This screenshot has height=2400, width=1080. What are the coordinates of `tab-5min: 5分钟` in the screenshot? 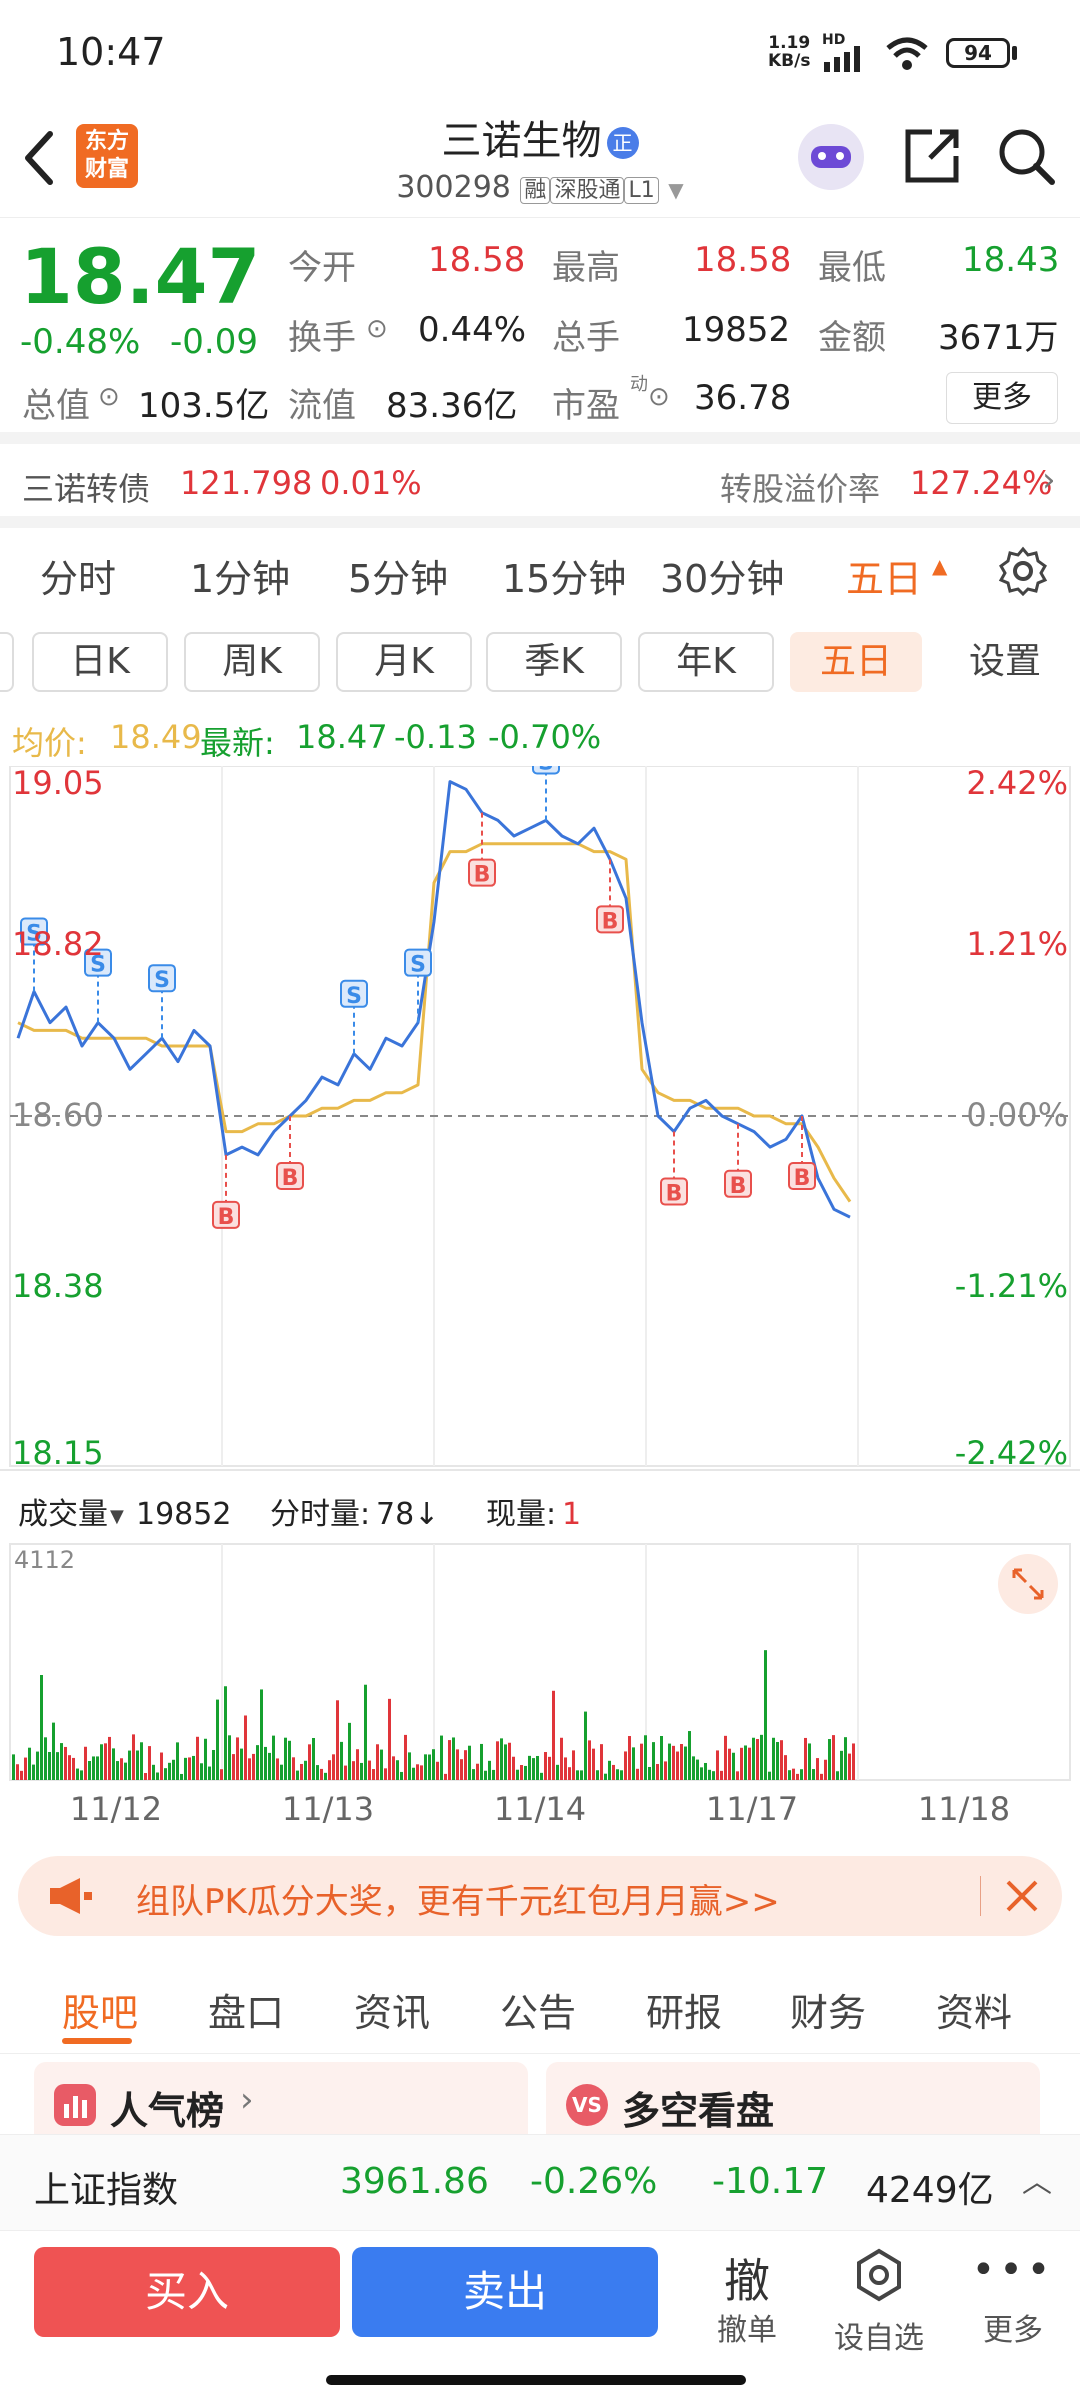 It's located at (398, 575).